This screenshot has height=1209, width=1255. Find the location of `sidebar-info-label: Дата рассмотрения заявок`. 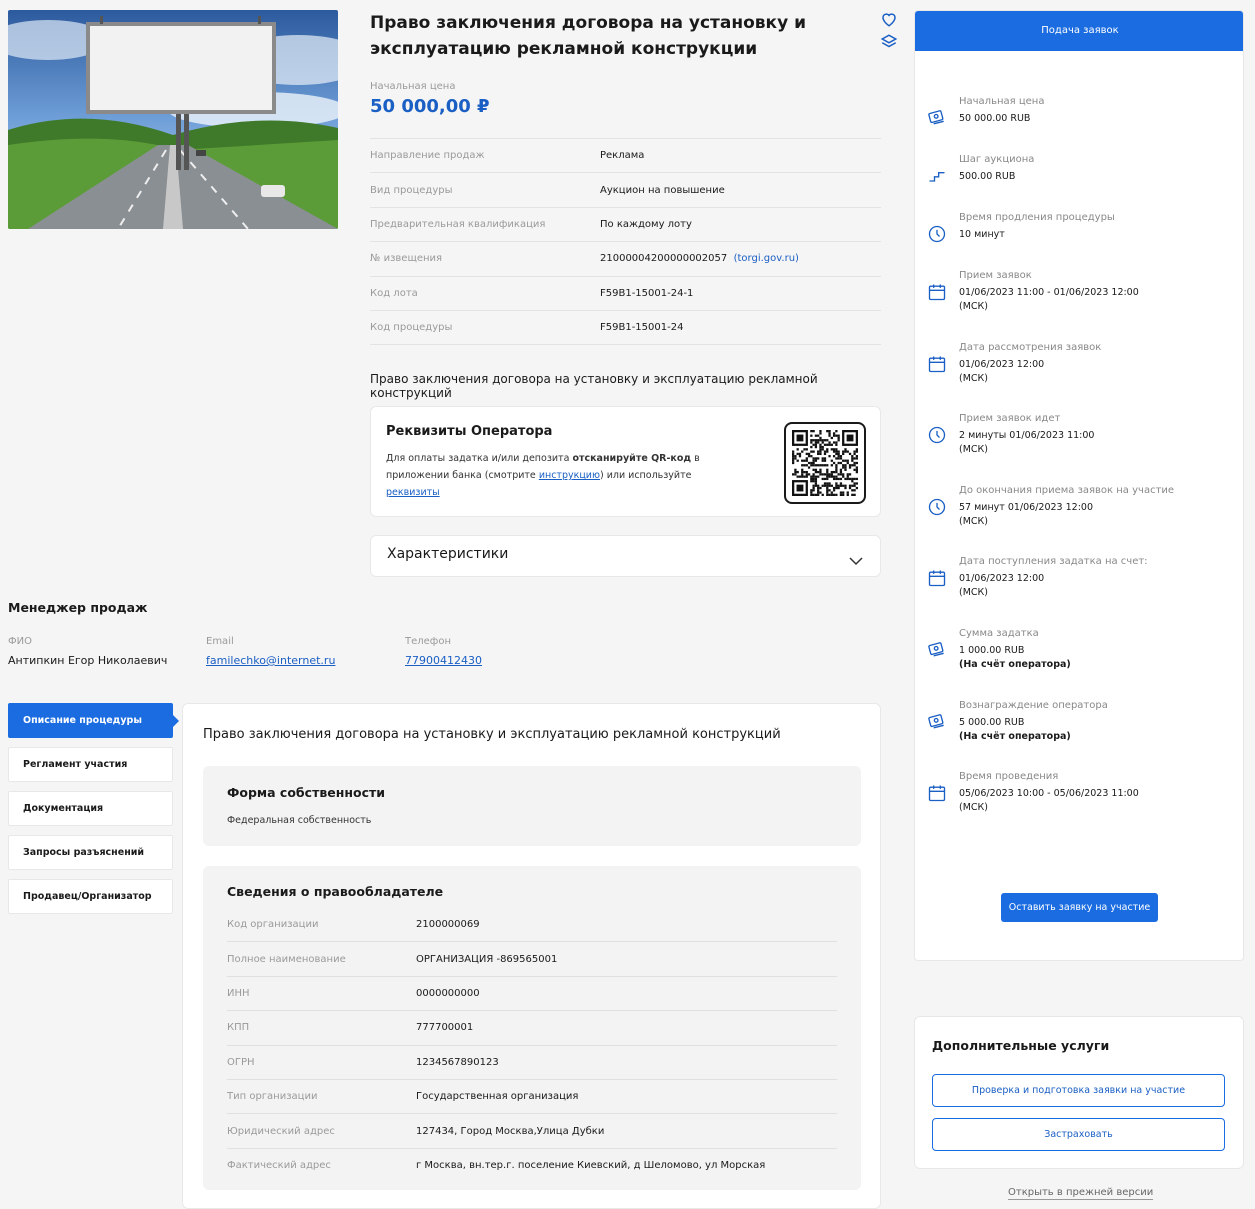

sidebar-info-label: Дата рассмотрения заявок is located at coordinates (1030, 347).